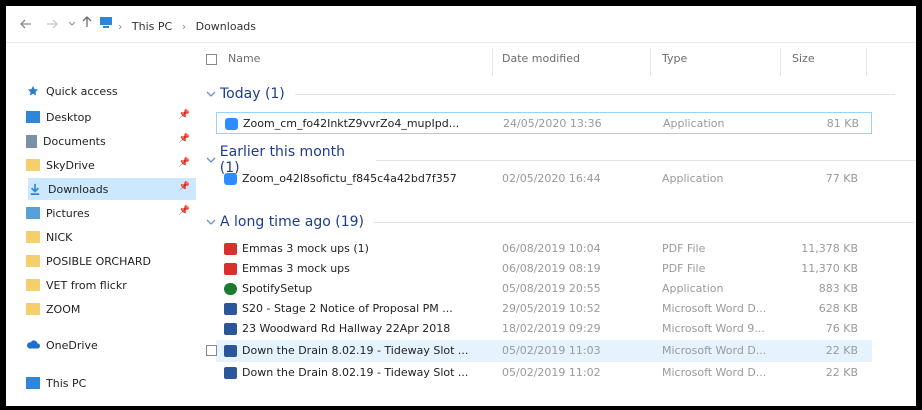 This screenshot has height=410, width=922. Describe the element at coordinates (68, 213) in the screenshot. I see `sidebar-item-label: Pictures` at that location.